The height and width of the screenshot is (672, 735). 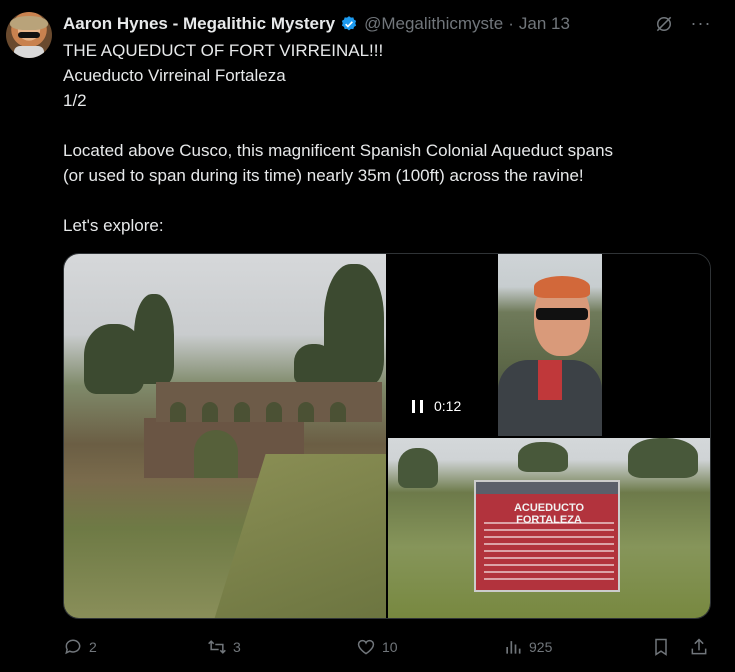 I want to click on video-player: 0:12, so click(x=549, y=345).